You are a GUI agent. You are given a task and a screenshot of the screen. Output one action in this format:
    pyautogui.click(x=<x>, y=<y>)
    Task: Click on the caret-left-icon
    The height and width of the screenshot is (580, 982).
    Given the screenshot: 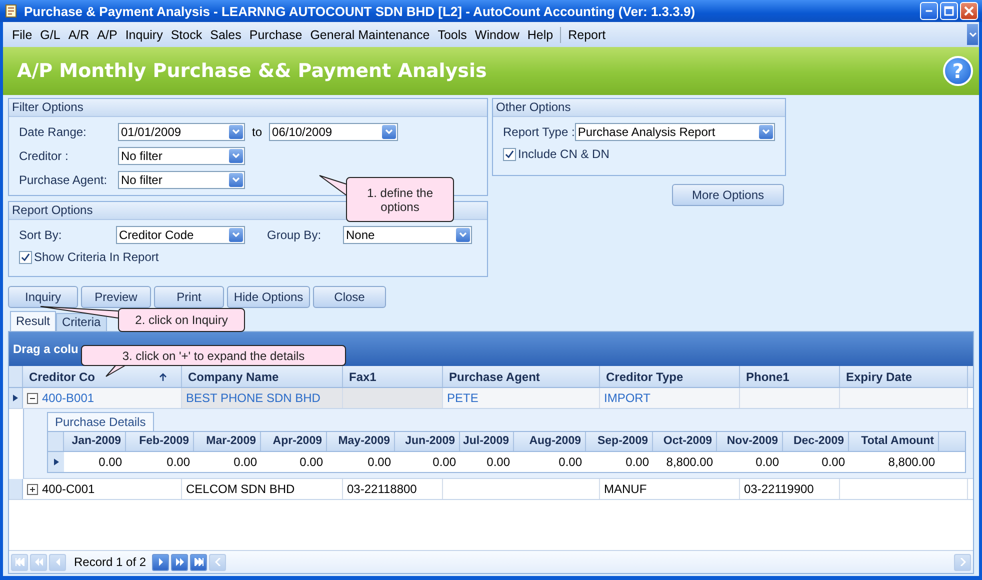 What is the action you would take?
    pyautogui.click(x=57, y=562)
    